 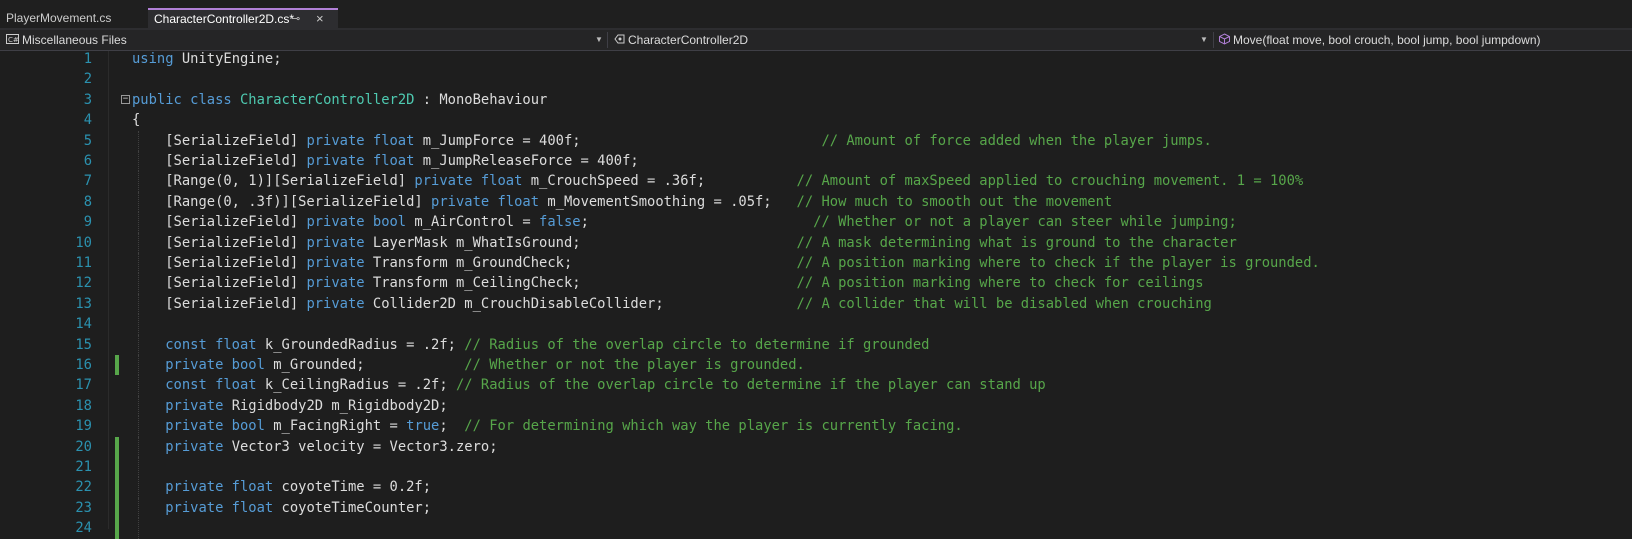 What do you see at coordinates (289, 406) in the screenshot?
I see `code-text: private Rigidbody2D m_Rigidbody2D;` at bounding box center [289, 406].